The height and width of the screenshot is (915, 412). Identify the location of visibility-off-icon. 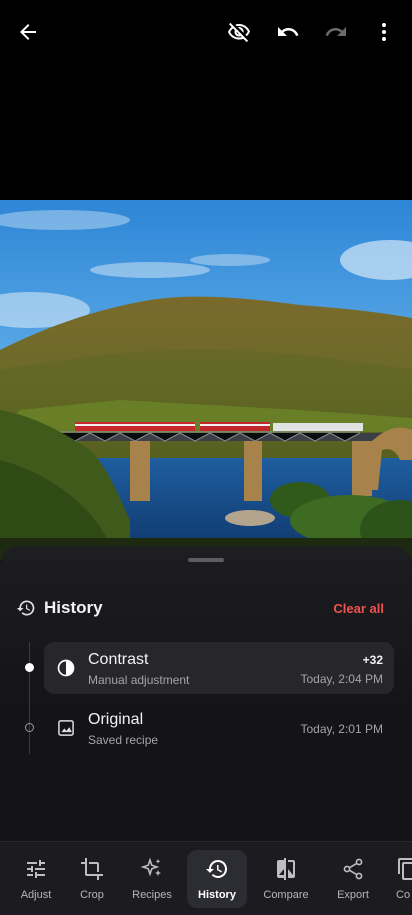
(239, 32).